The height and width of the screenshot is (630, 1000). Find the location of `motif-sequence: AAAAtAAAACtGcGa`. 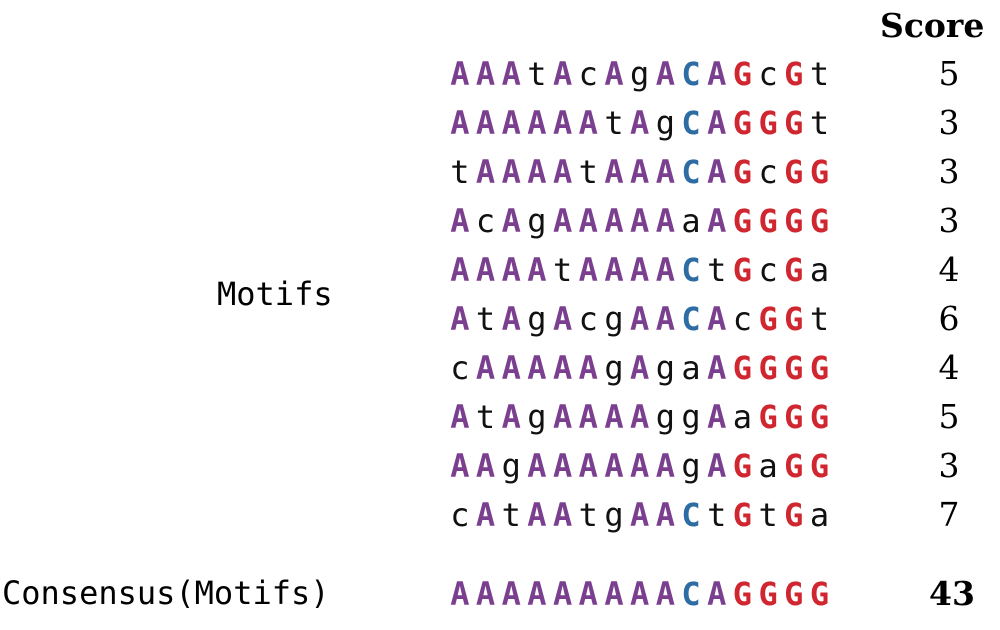

motif-sequence: AAAAtAAAACtGcGa is located at coordinates (639, 270).